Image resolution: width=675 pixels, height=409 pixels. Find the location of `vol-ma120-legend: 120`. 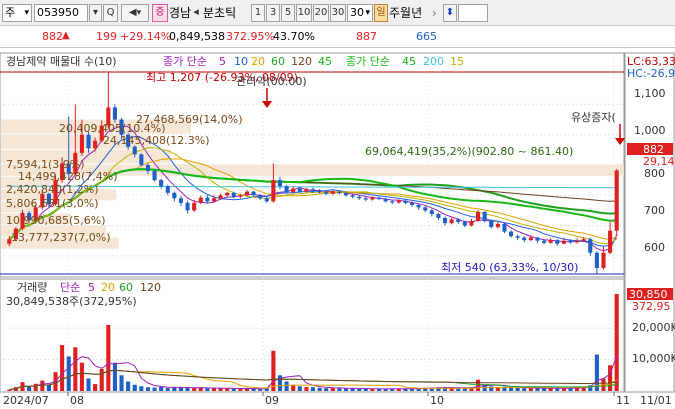

vol-ma120-legend: 120 is located at coordinates (150, 287).